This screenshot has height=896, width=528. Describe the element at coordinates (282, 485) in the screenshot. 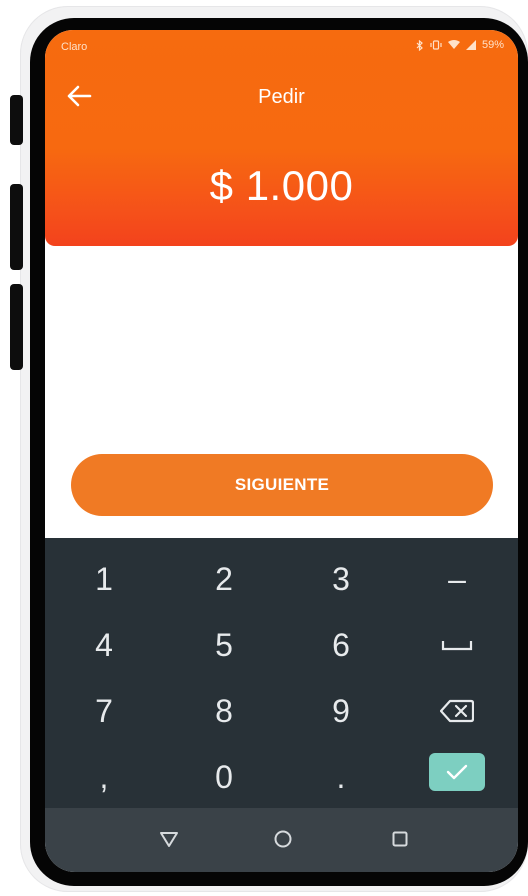

I see `next-button: SIGUIENTE` at that location.